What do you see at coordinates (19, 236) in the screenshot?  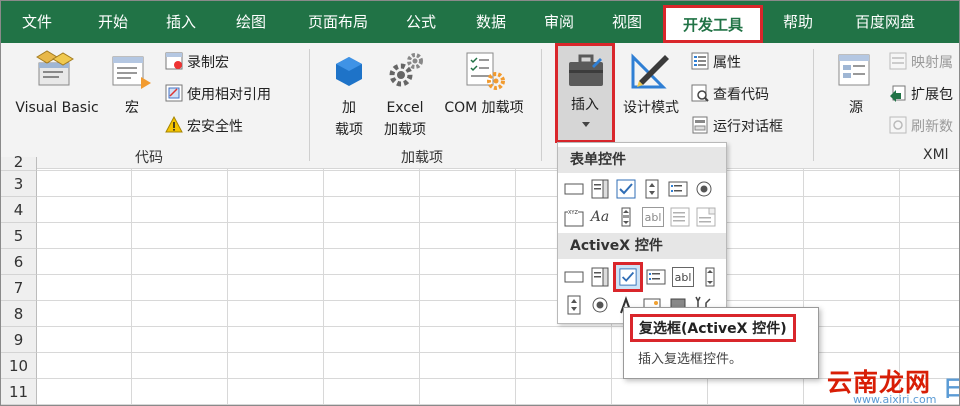 I see `row-header-5: 5` at bounding box center [19, 236].